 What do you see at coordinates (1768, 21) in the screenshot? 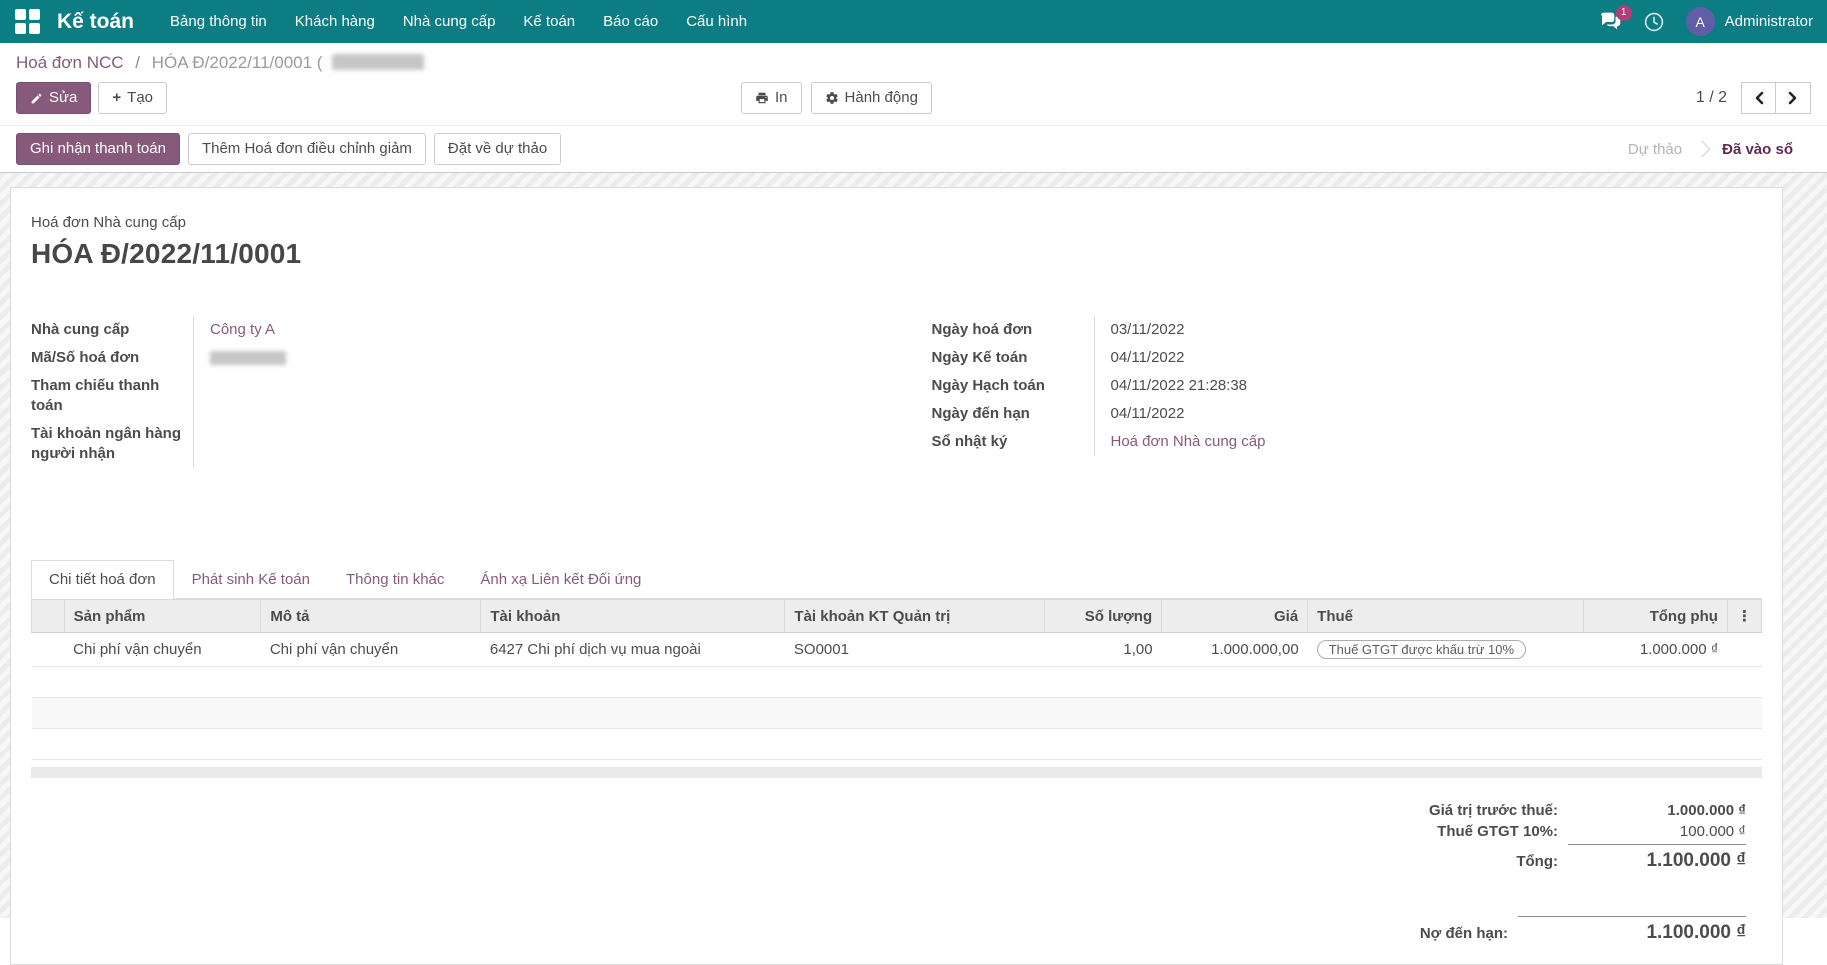
I see `user-name: Administrator` at bounding box center [1768, 21].